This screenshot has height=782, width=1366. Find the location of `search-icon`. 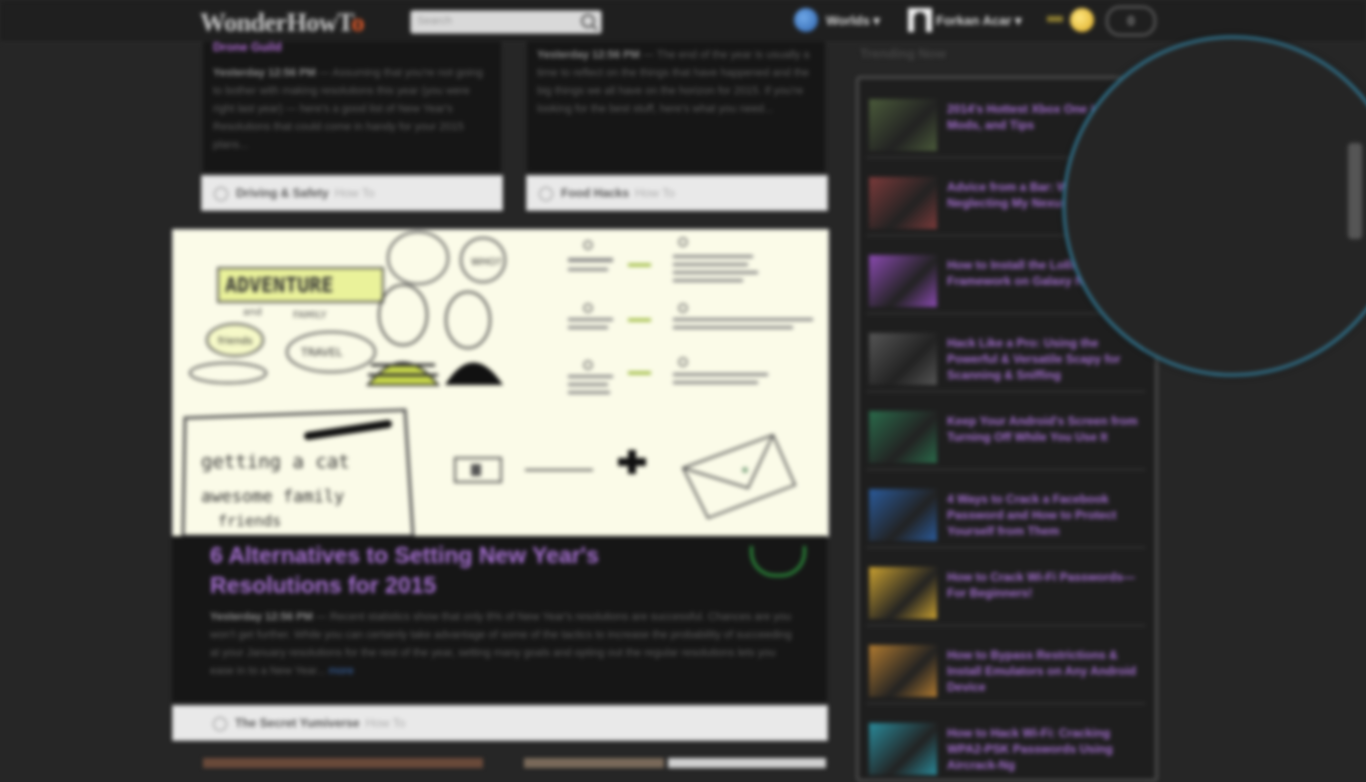

search-icon is located at coordinates (588, 21).